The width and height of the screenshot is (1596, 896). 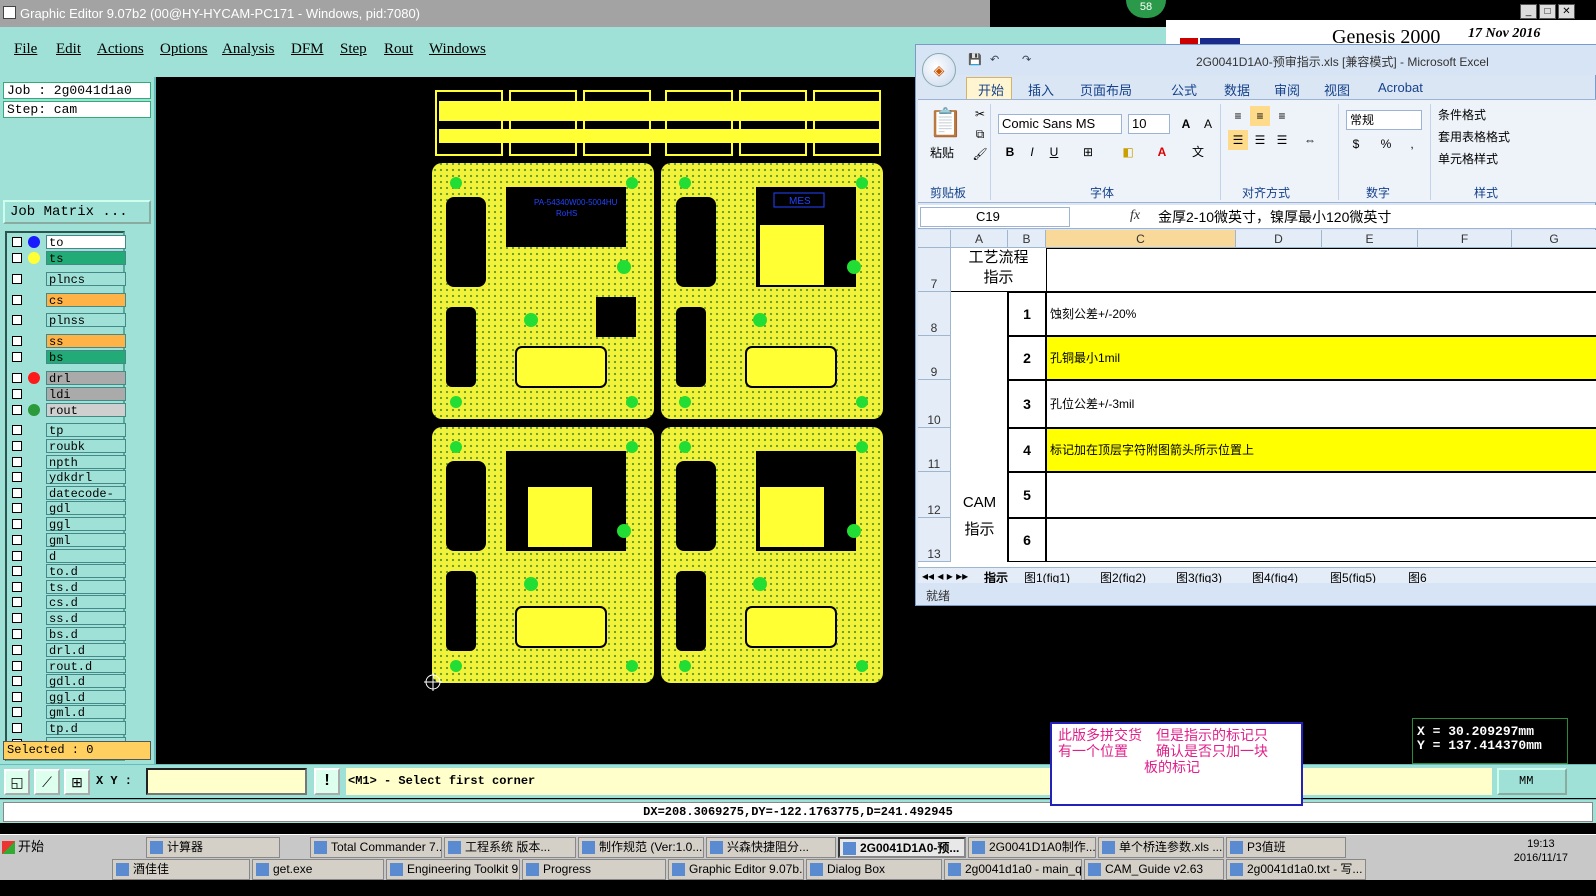 I want to click on number-format-select: 常规, so click(x=1384, y=120).